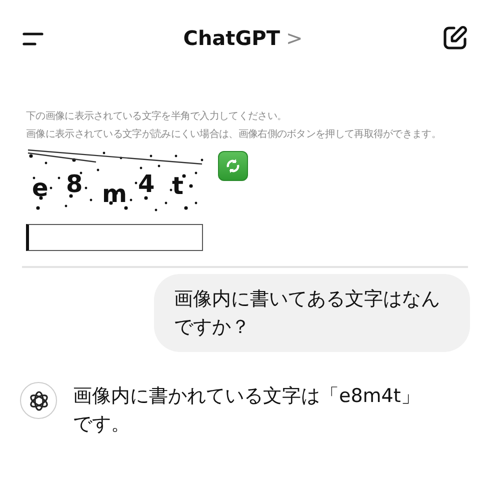 Image resolution: width=490 pixels, height=492 pixels. I want to click on captcha-input-field, so click(114, 237).